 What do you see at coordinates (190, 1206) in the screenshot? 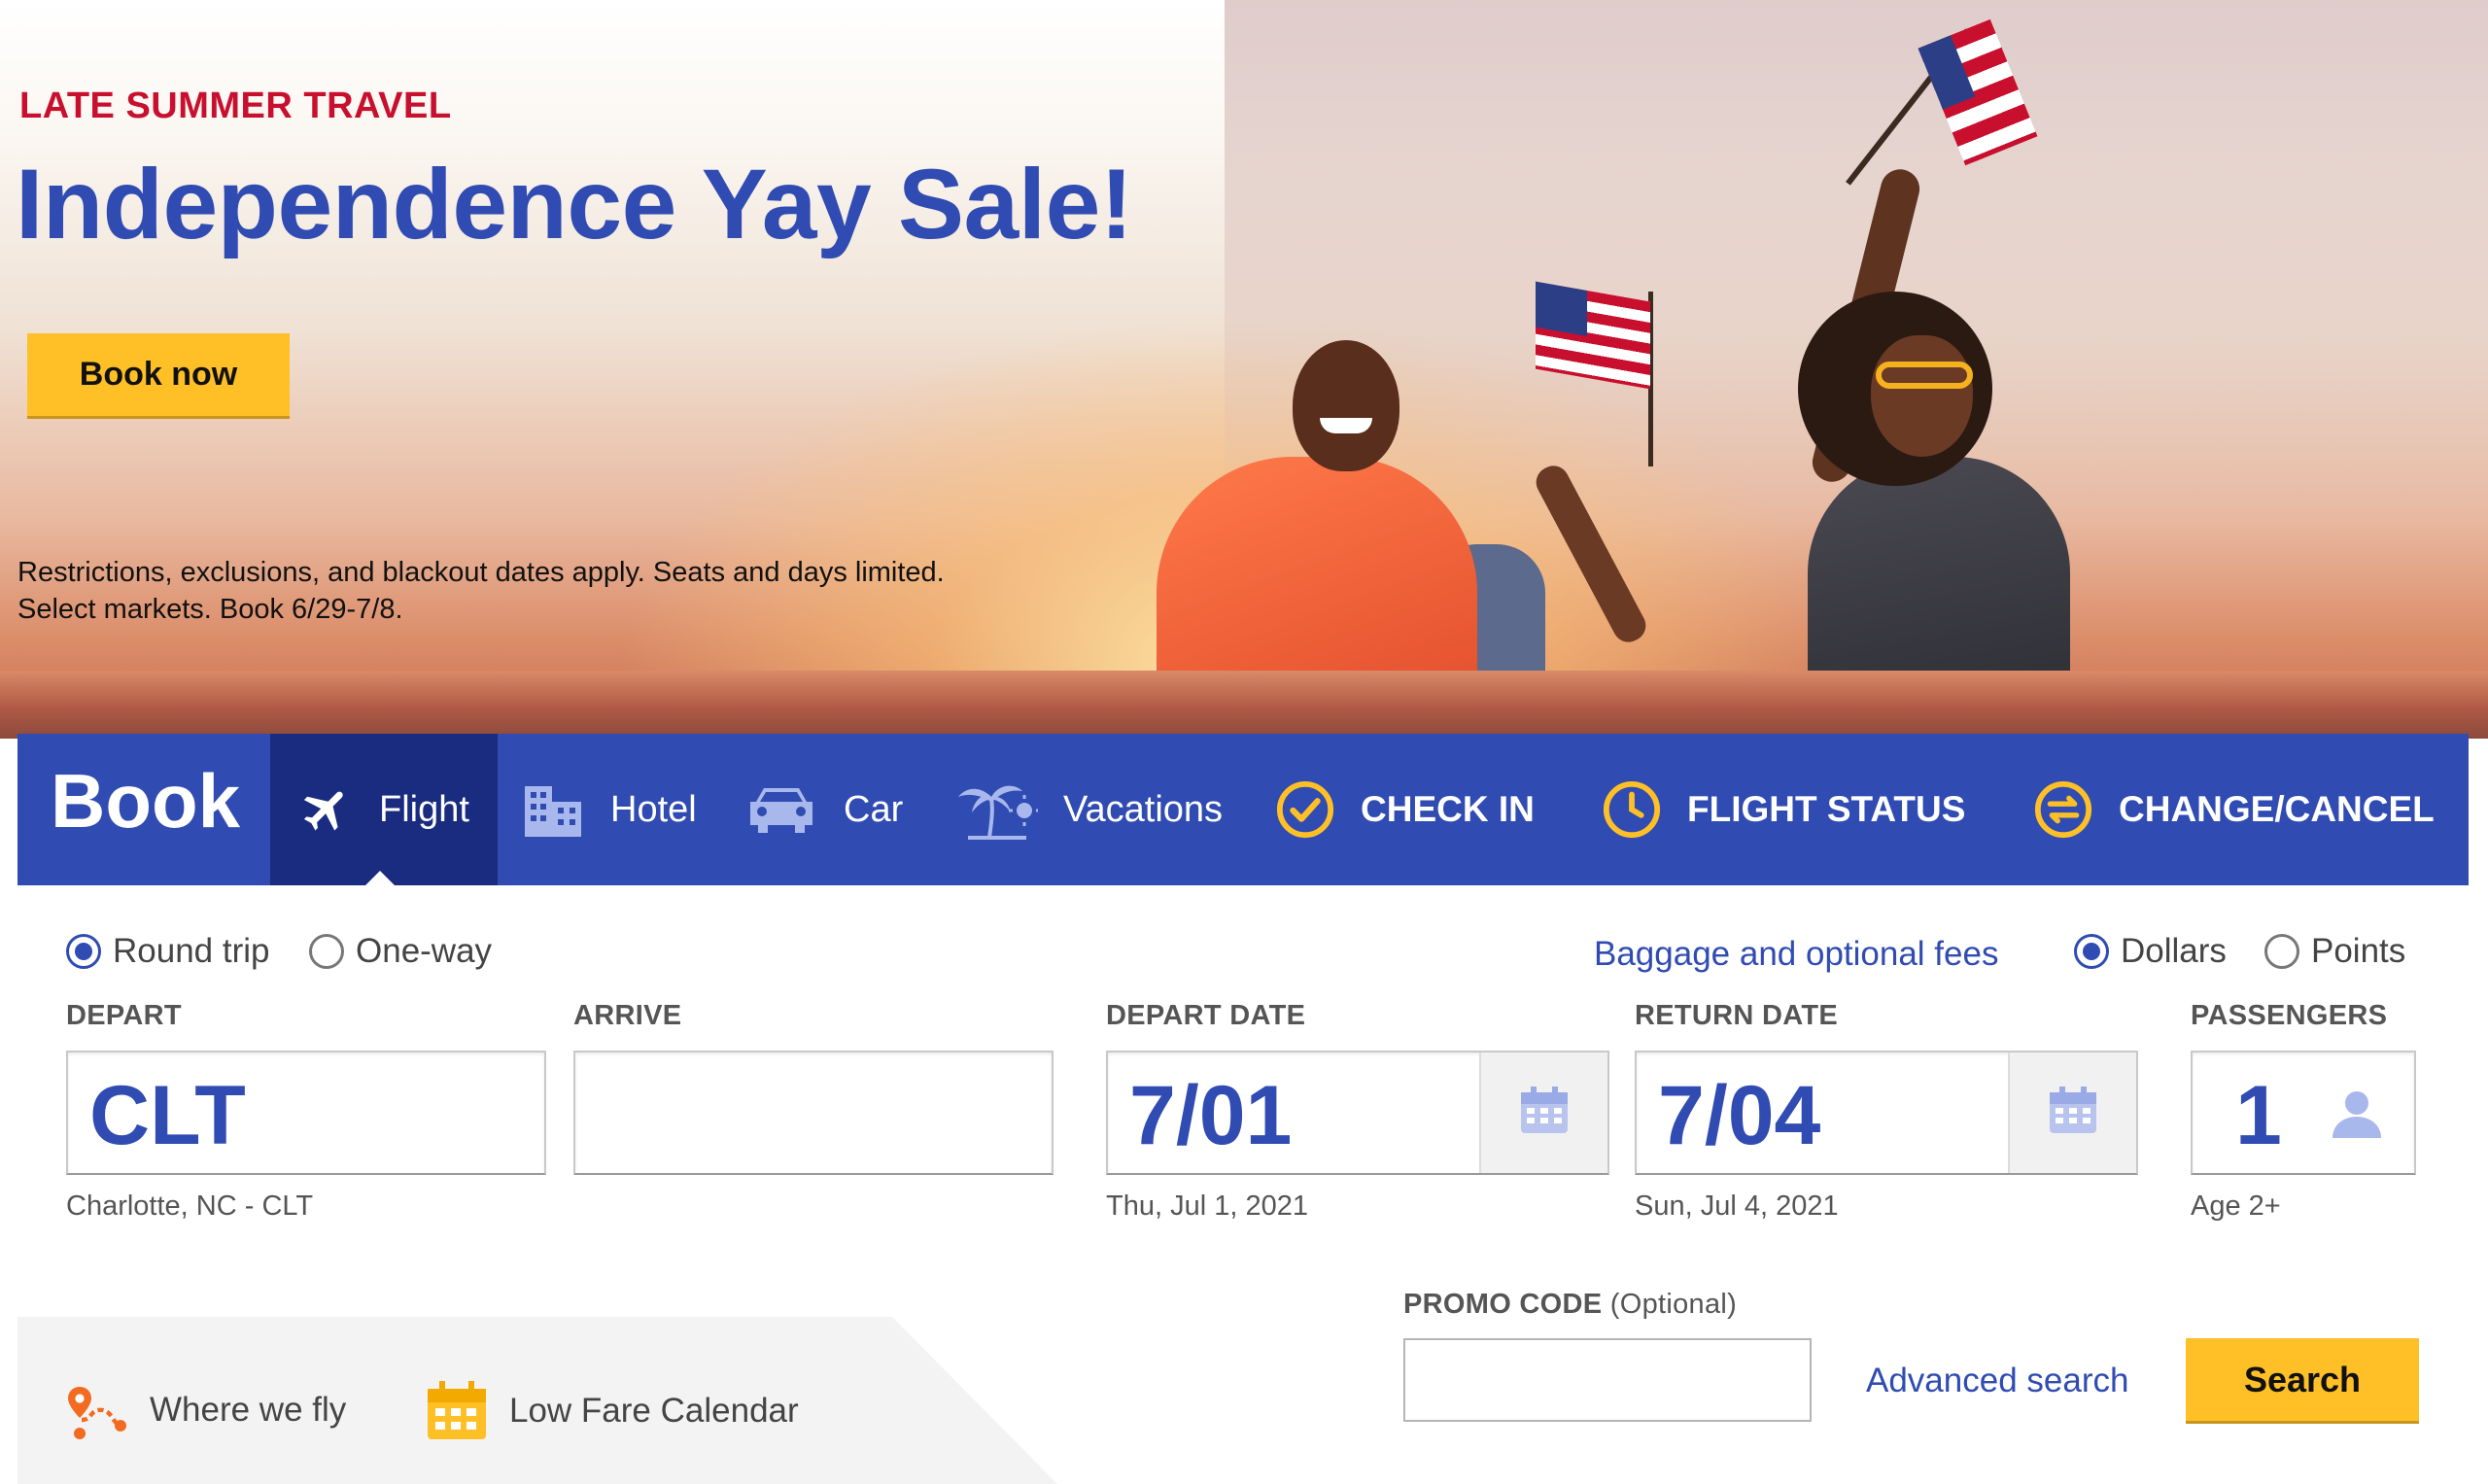
I see `depart-city: Charlotte, NC - CLT` at bounding box center [190, 1206].